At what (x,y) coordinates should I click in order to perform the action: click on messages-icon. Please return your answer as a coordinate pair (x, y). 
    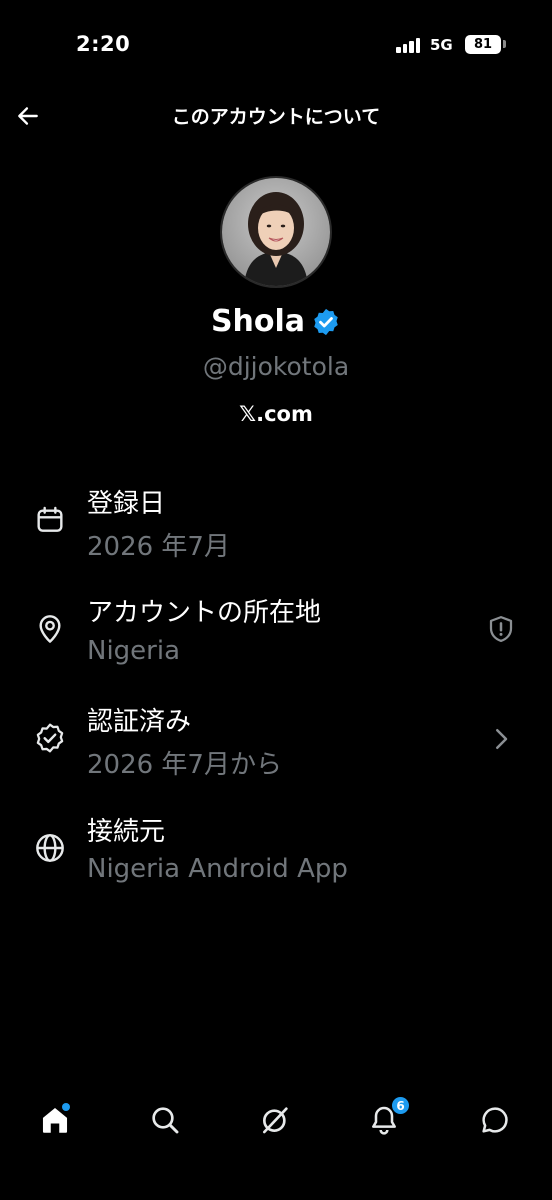
    Looking at the image, I should click on (495, 1120).